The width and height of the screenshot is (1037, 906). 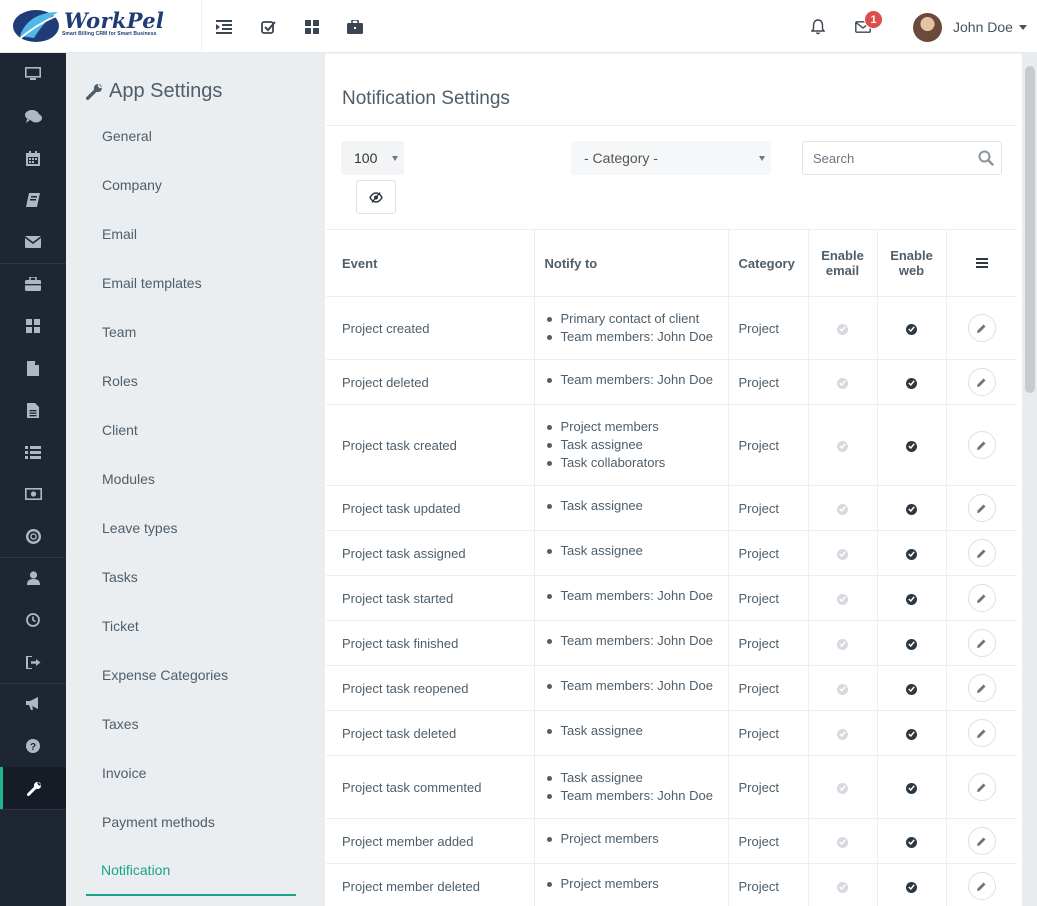 What do you see at coordinates (430, 382) in the screenshot?
I see `event-cell: Project deleted` at bounding box center [430, 382].